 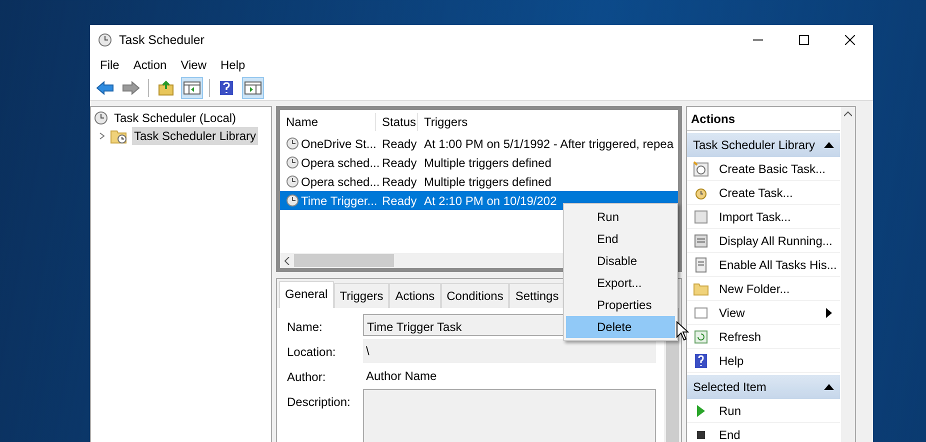 What do you see at coordinates (119, 136) in the screenshot?
I see `folder-clock-icon` at bounding box center [119, 136].